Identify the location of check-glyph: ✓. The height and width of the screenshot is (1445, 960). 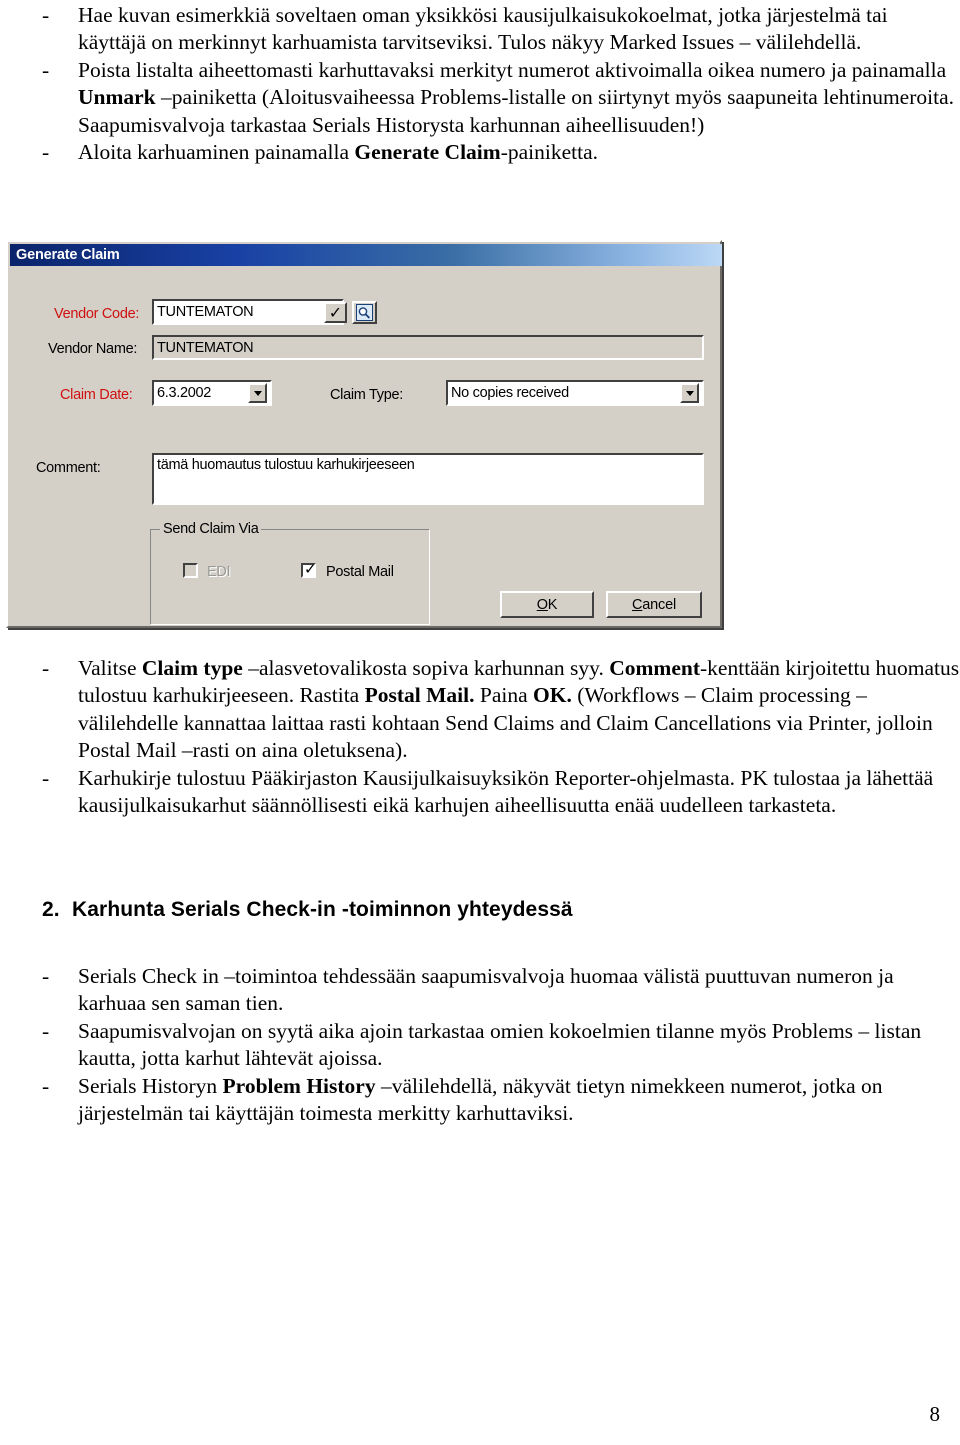
(335, 312).